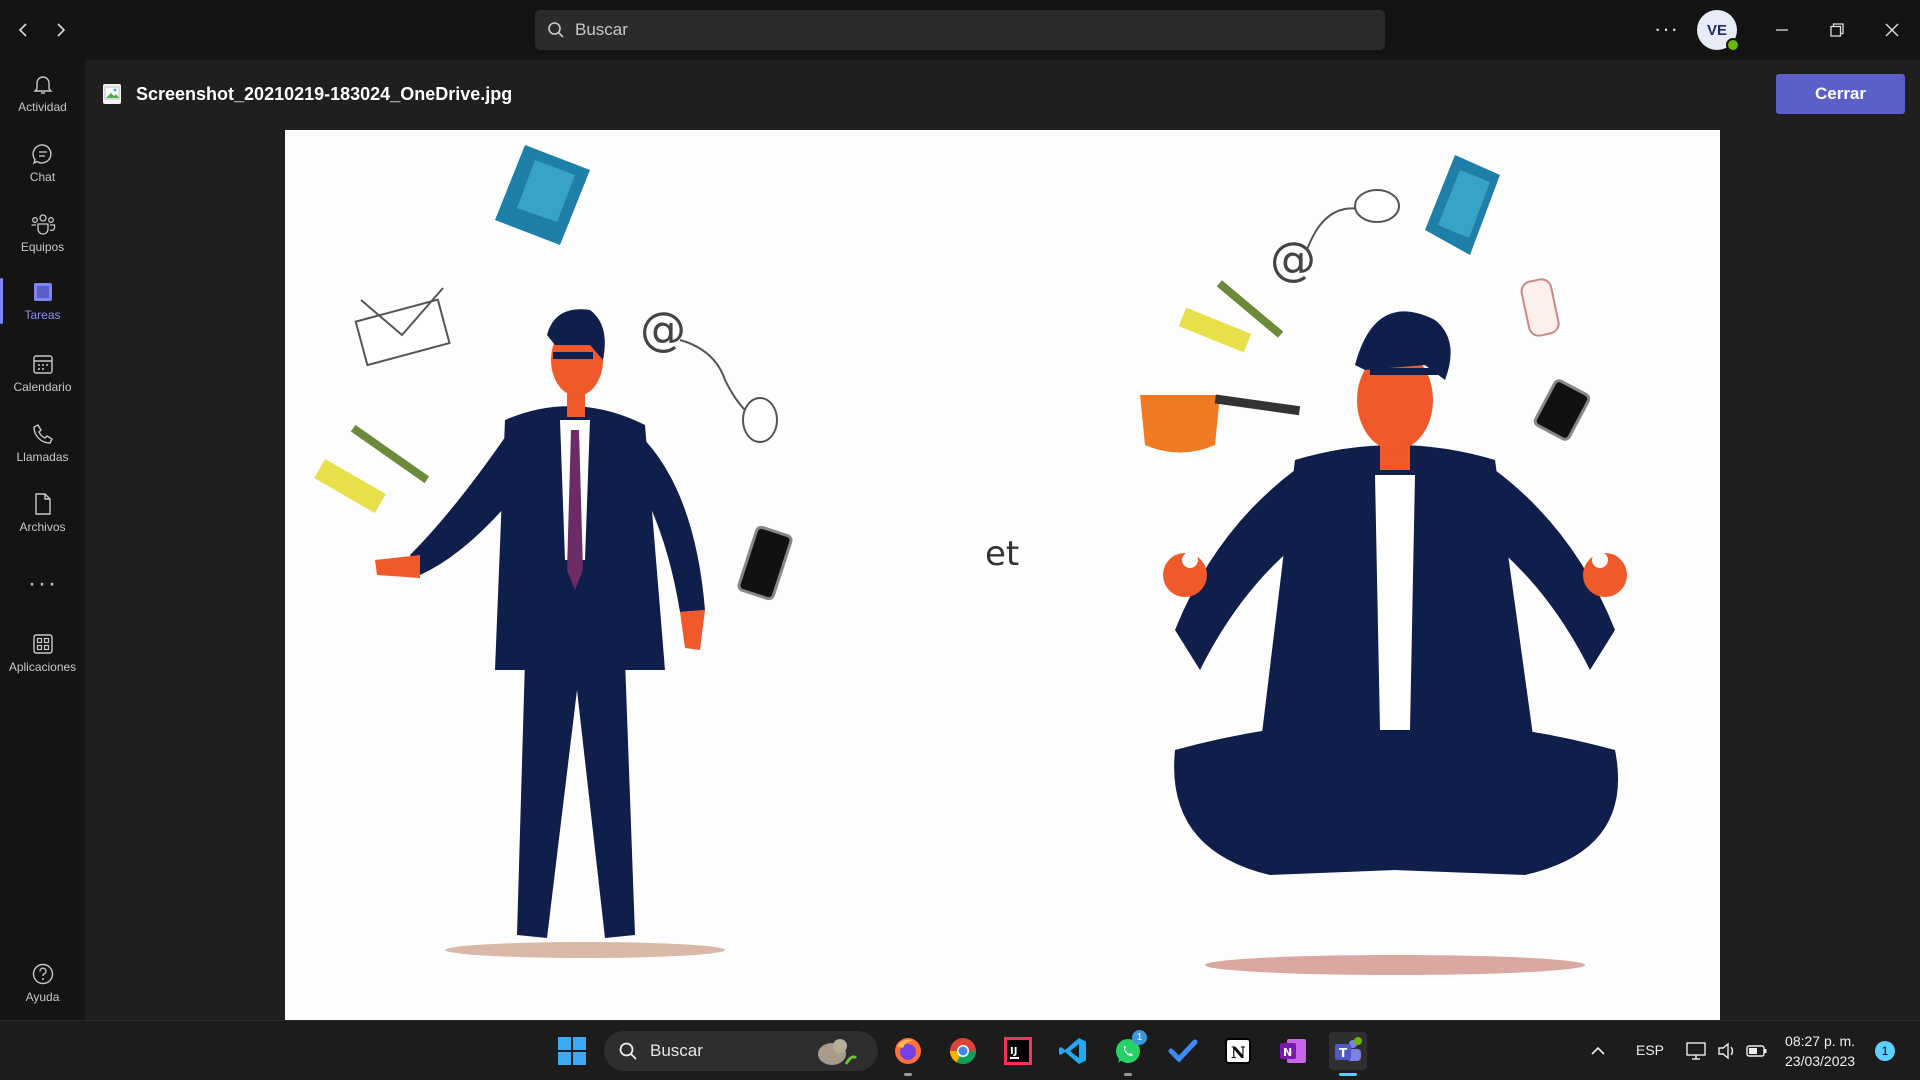  I want to click on rail-label: Ayuda, so click(42, 997).